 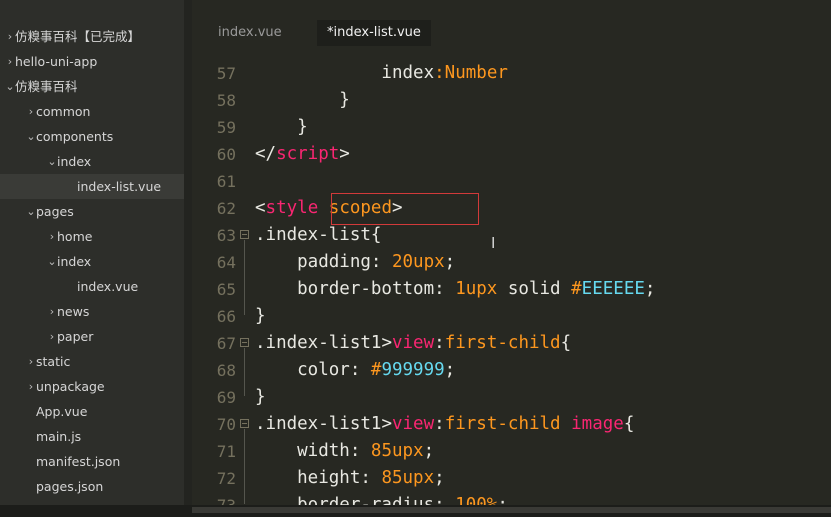 I want to click on line-number: 66, so click(x=226, y=316).